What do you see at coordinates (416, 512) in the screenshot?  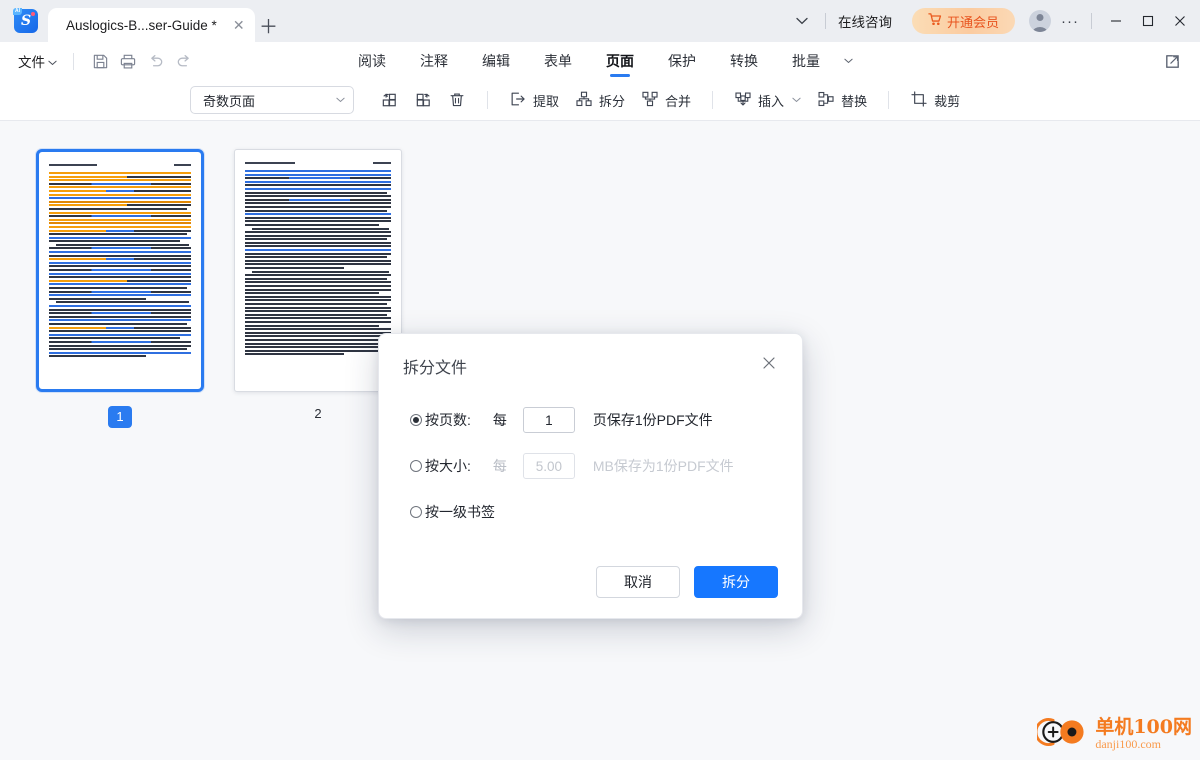 I see `radio-by-bookmark` at bounding box center [416, 512].